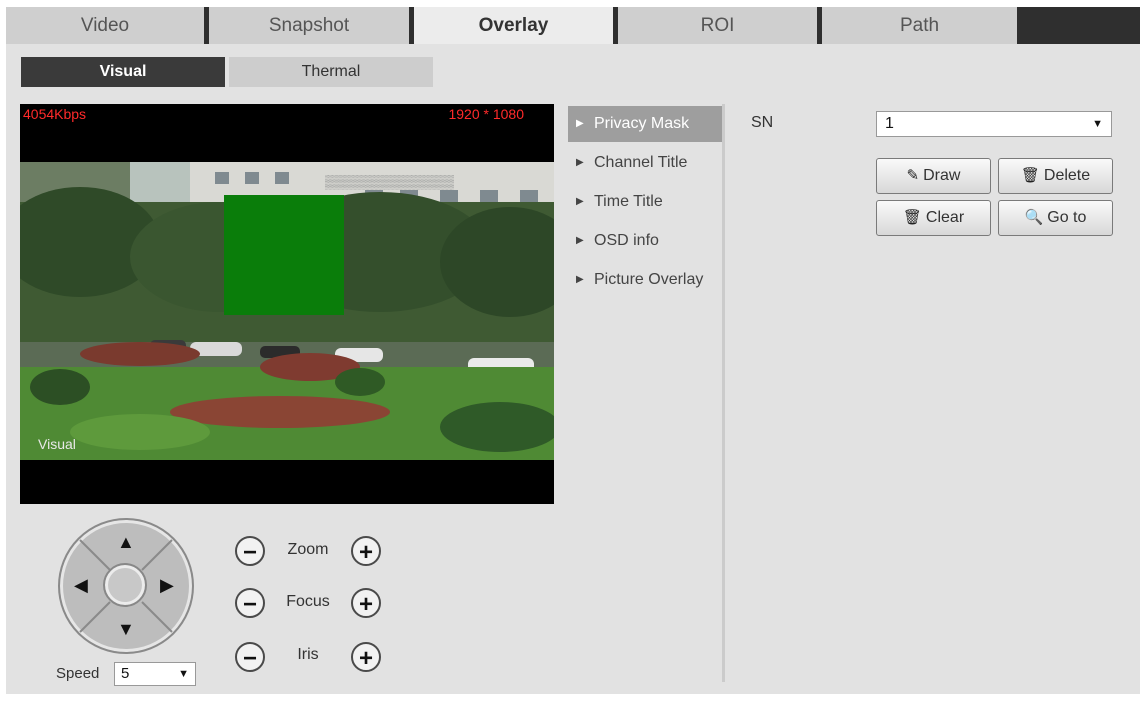  Describe the element at coordinates (641, 162) in the screenshot. I see `menu-item-label: Channel Title` at that location.